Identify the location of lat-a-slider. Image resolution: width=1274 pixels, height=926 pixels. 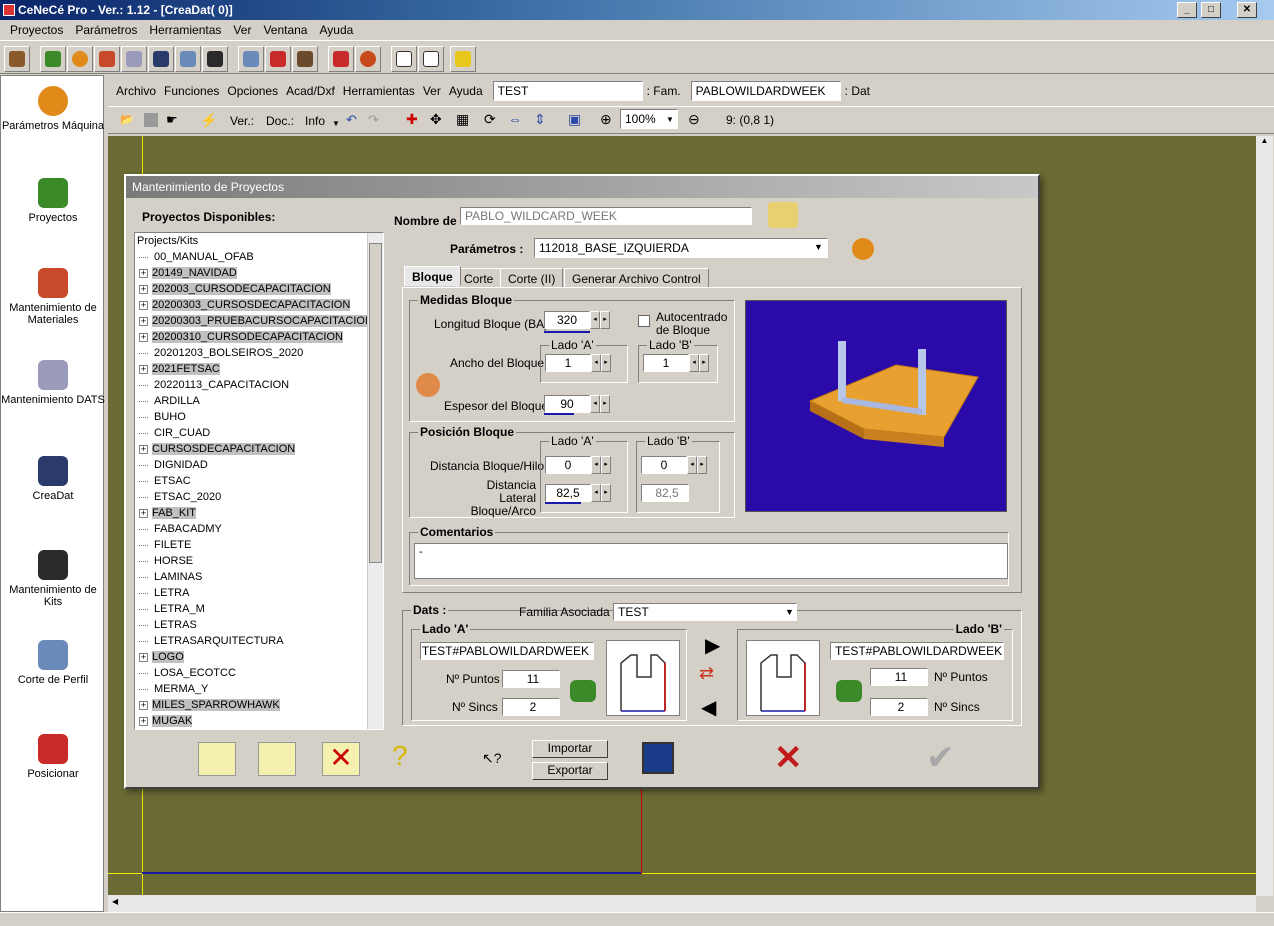
(563, 503).